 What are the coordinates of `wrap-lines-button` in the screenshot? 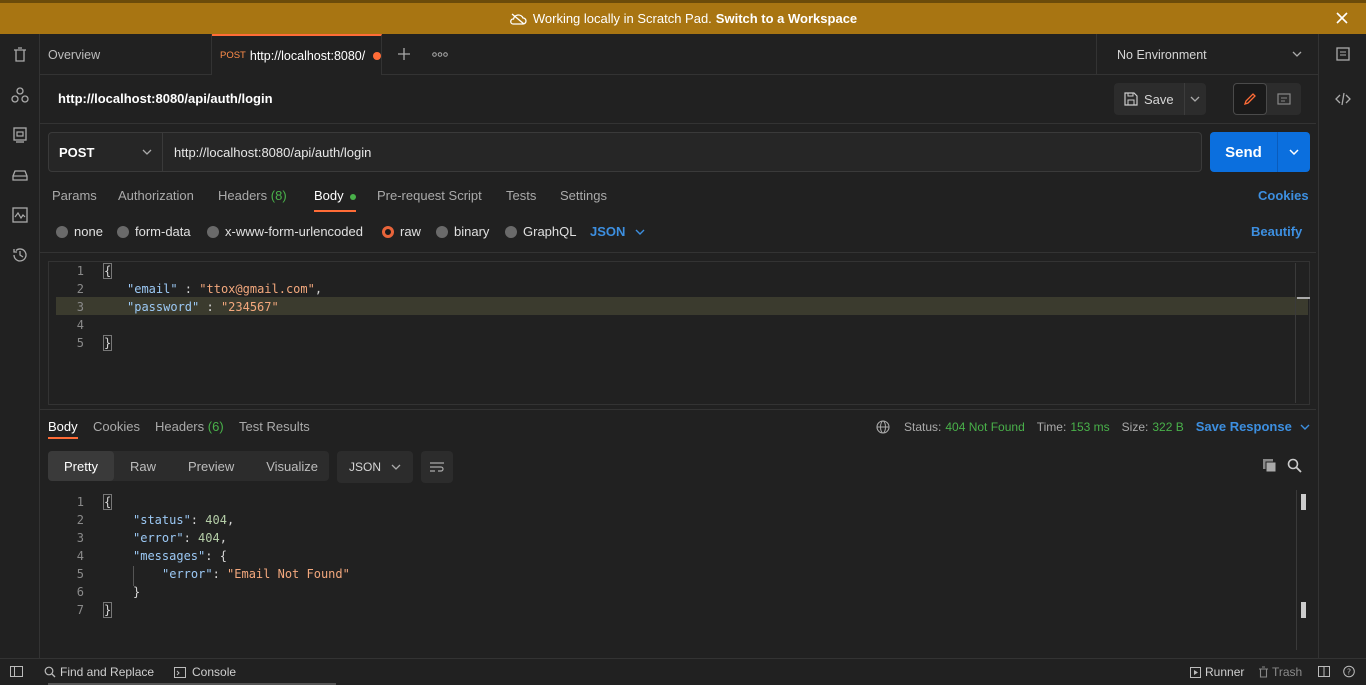 It's located at (437, 467).